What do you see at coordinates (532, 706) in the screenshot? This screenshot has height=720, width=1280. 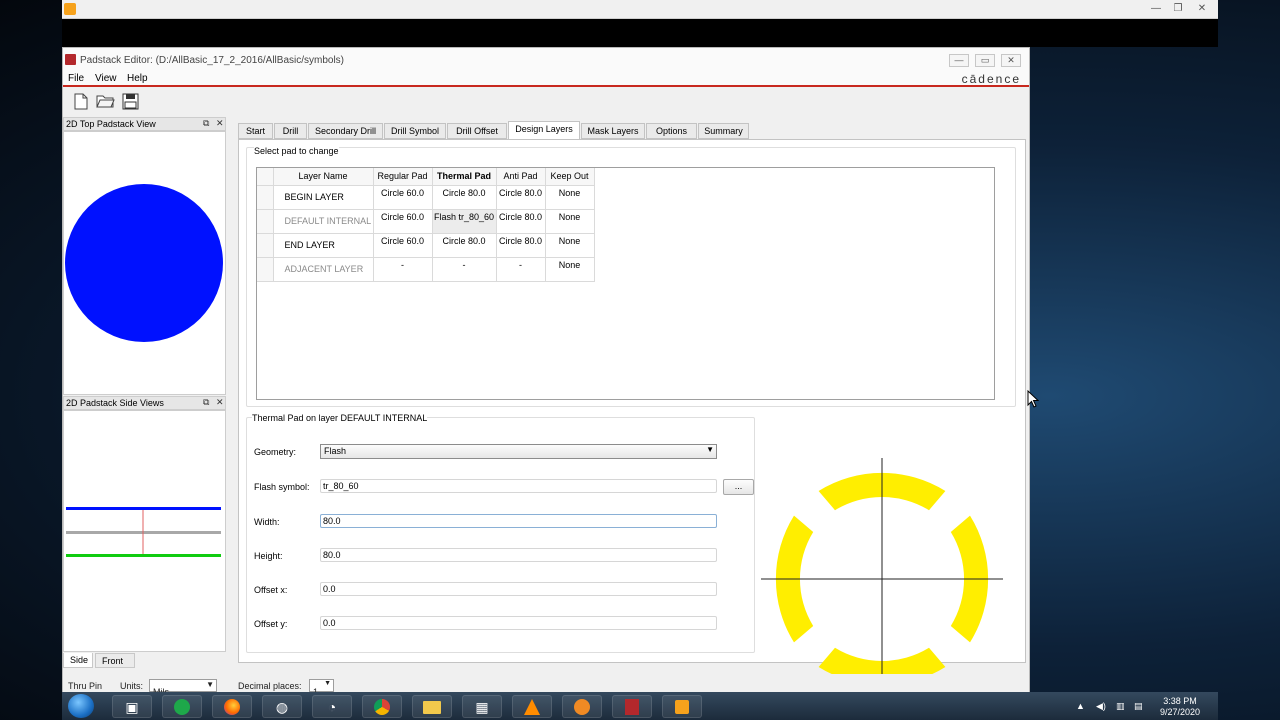 I see `vlc-icon` at bounding box center [532, 706].